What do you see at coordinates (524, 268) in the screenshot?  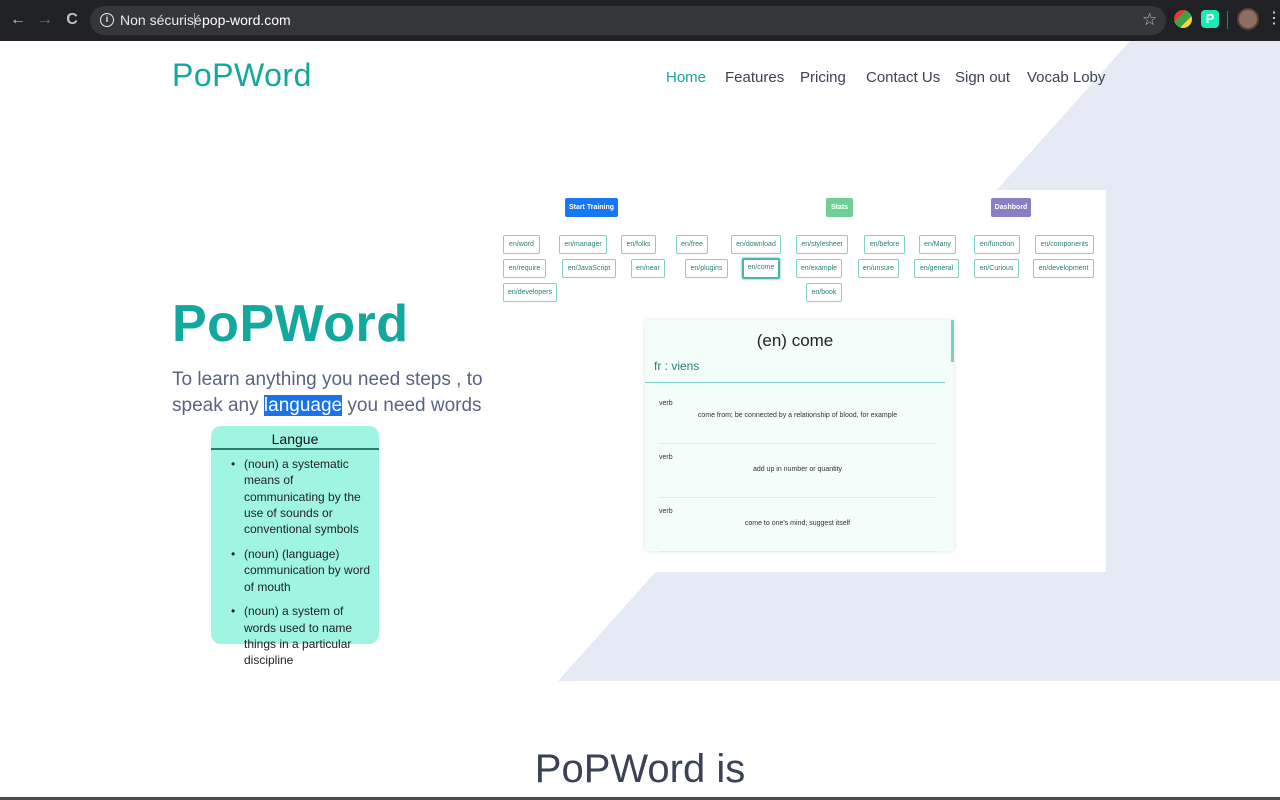 I see `word-tag: en/require` at bounding box center [524, 268].